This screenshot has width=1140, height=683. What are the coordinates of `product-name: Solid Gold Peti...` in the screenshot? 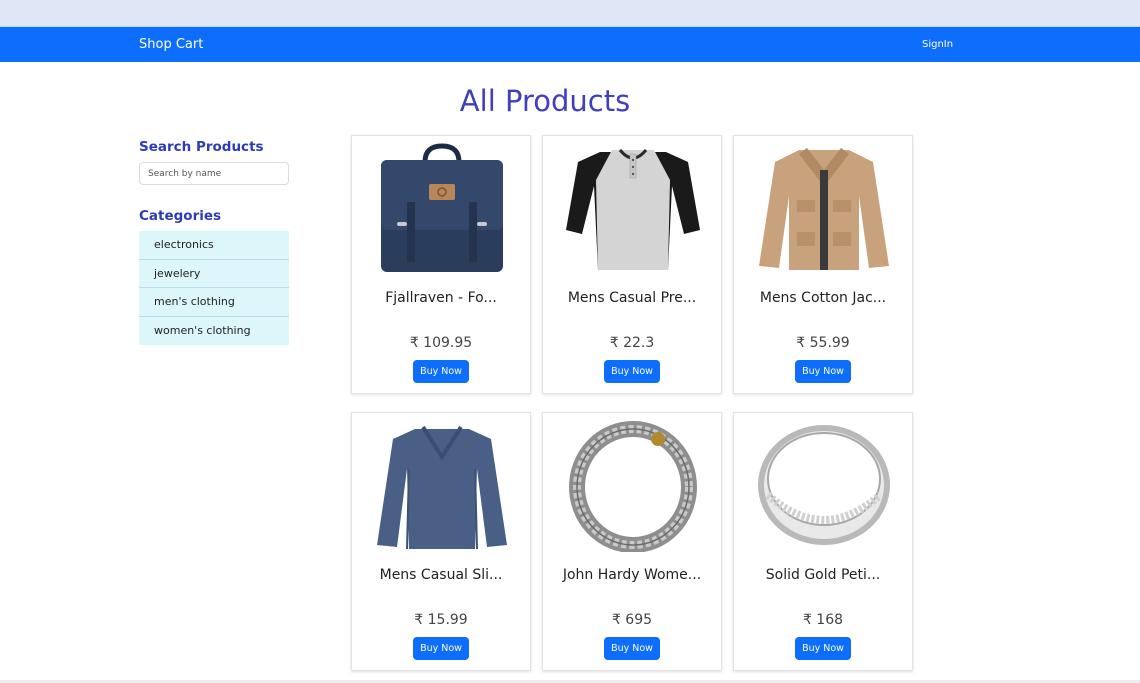 It's located at (823, 575).